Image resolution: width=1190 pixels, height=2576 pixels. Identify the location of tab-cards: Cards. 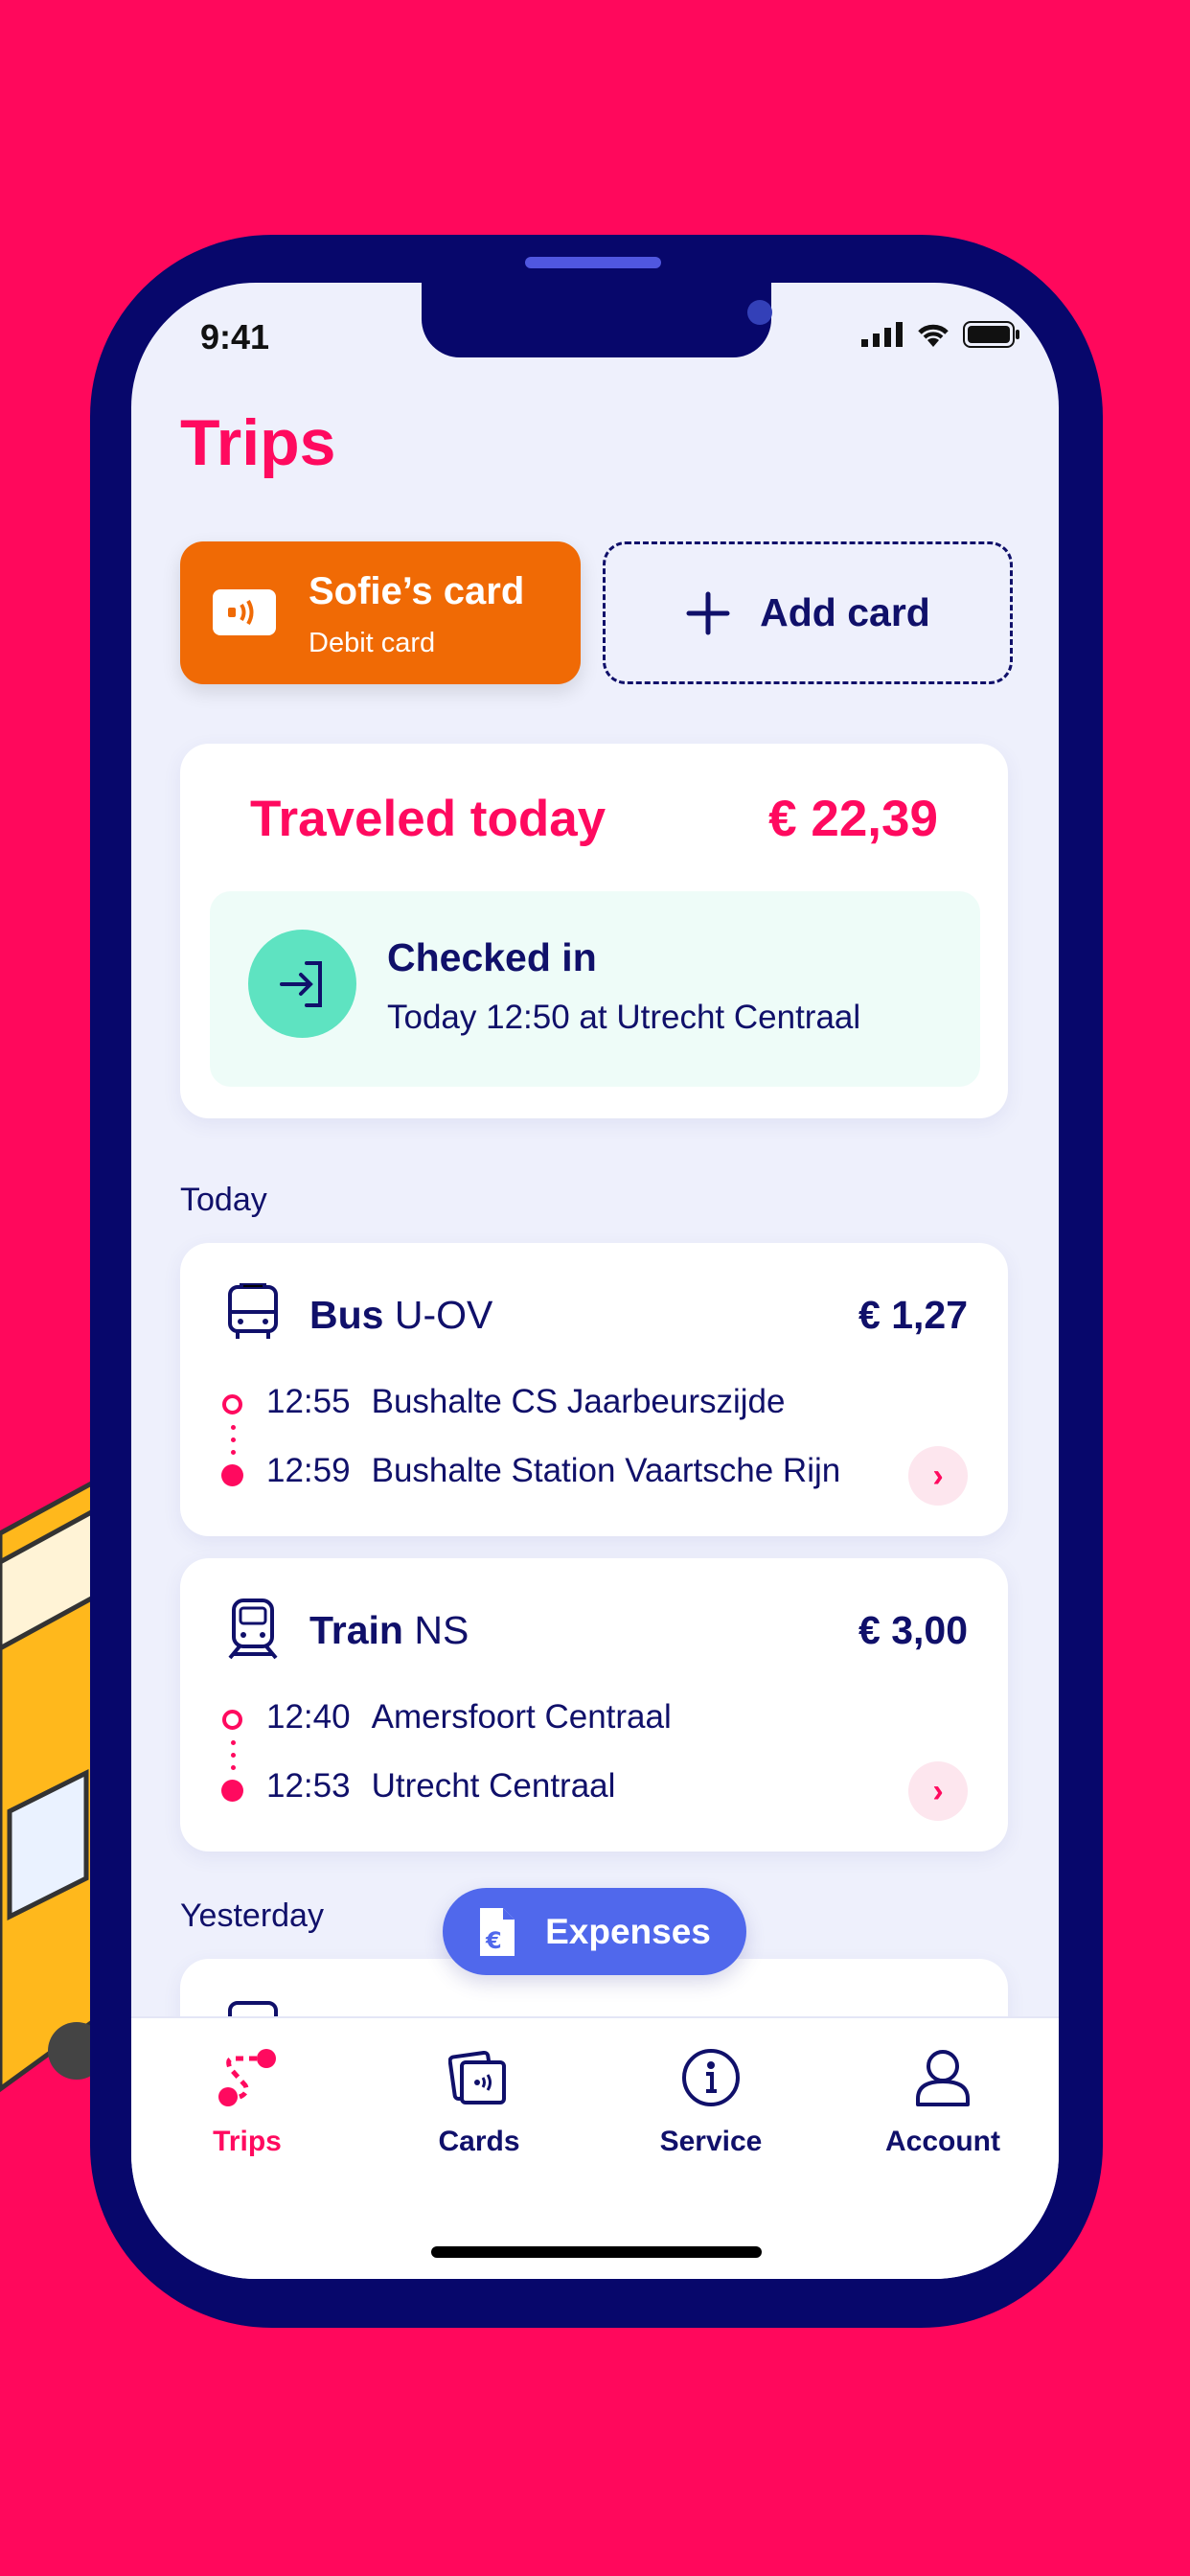
(479, 2102).